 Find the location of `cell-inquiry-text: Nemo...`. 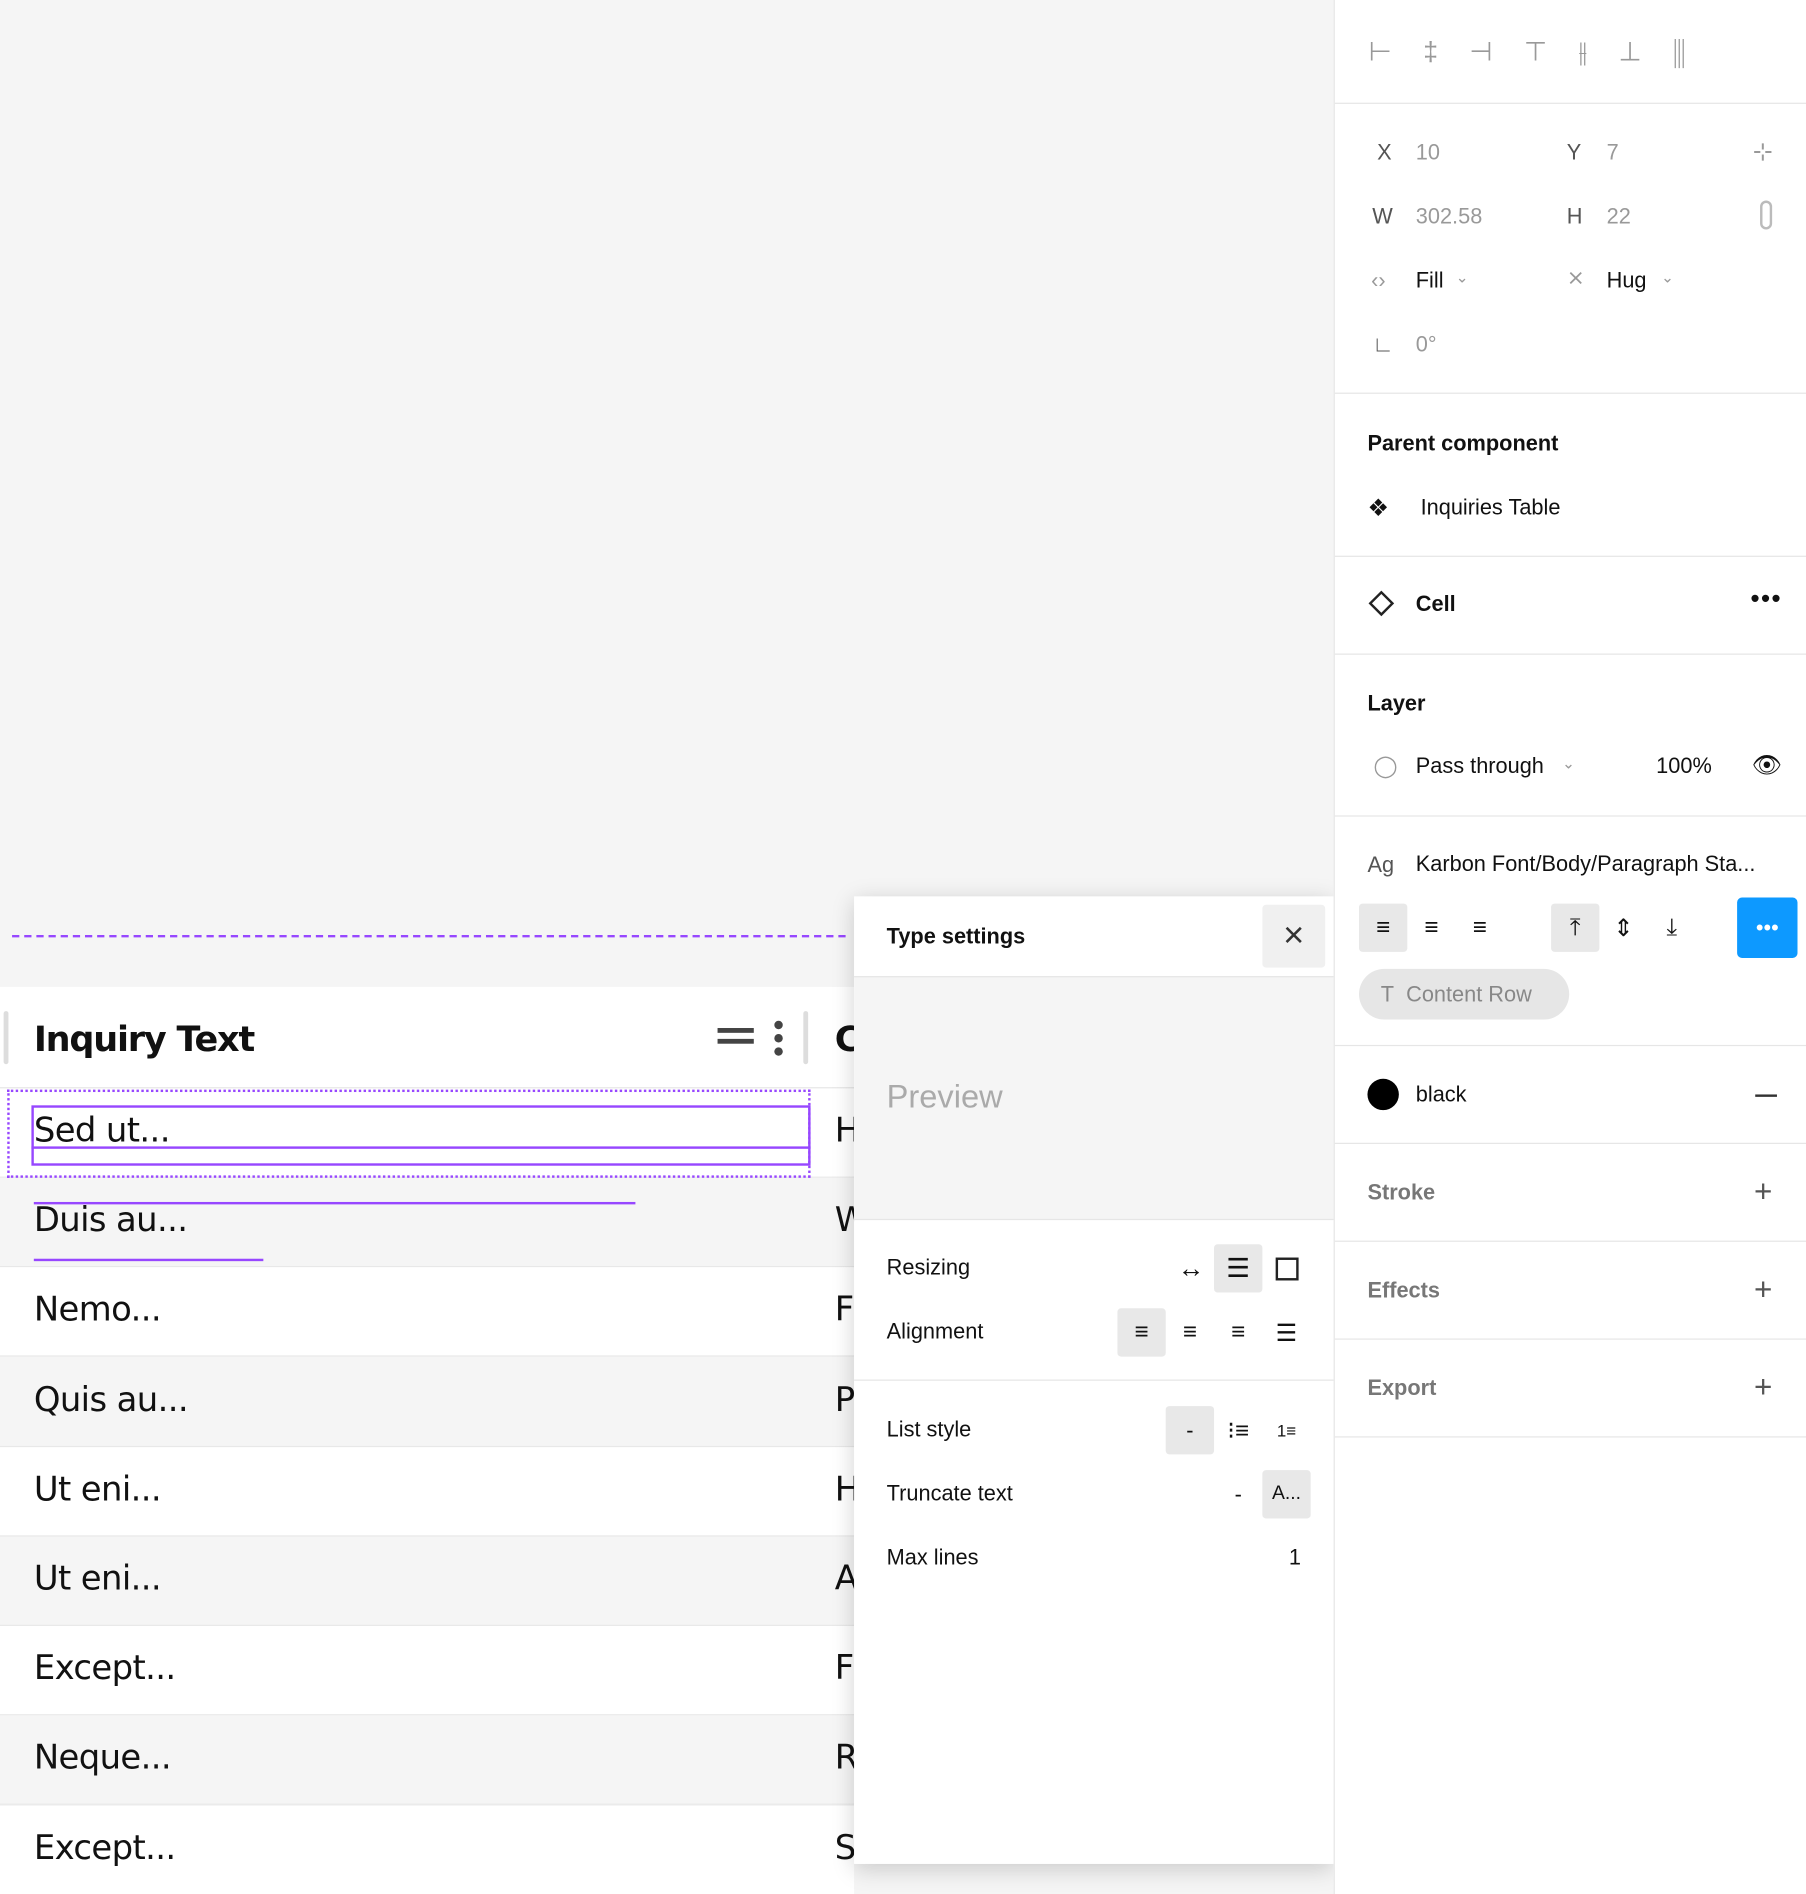

cell-inquiry-text: Nemo... is located at coordinates (98, 1309).